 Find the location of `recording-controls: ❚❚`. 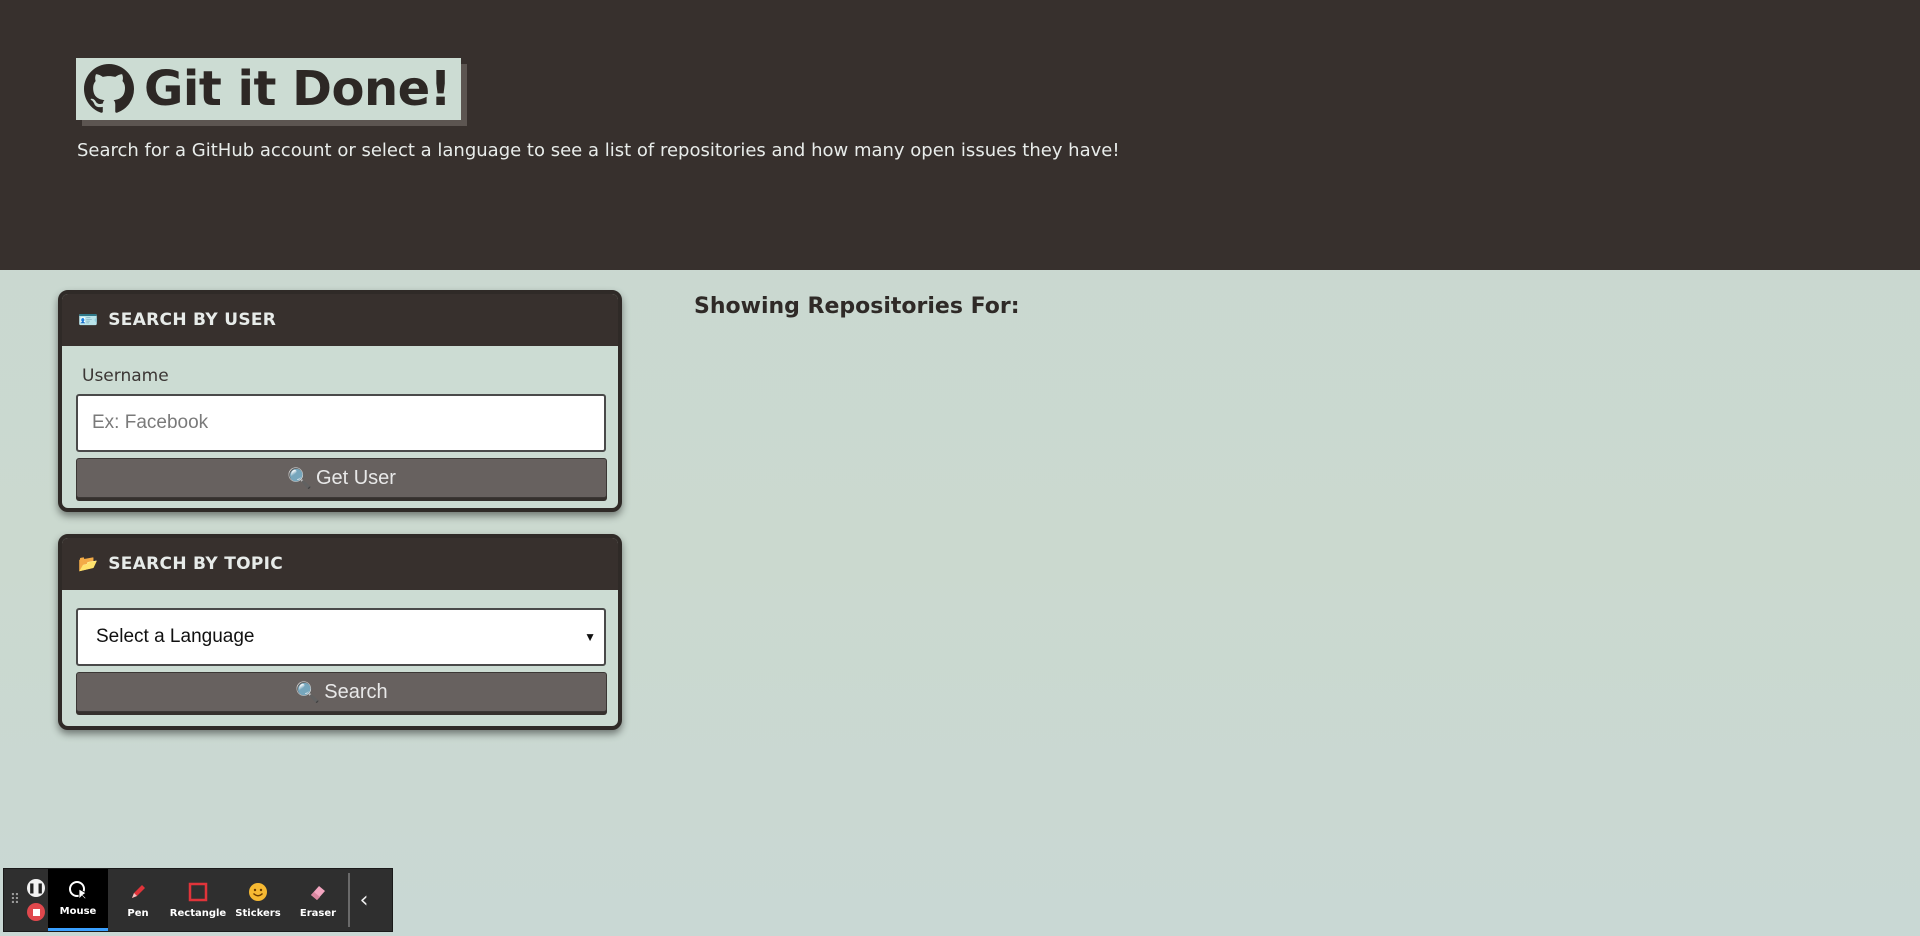

recording-controls: ❚❚ is located at coordinates (36, 900).